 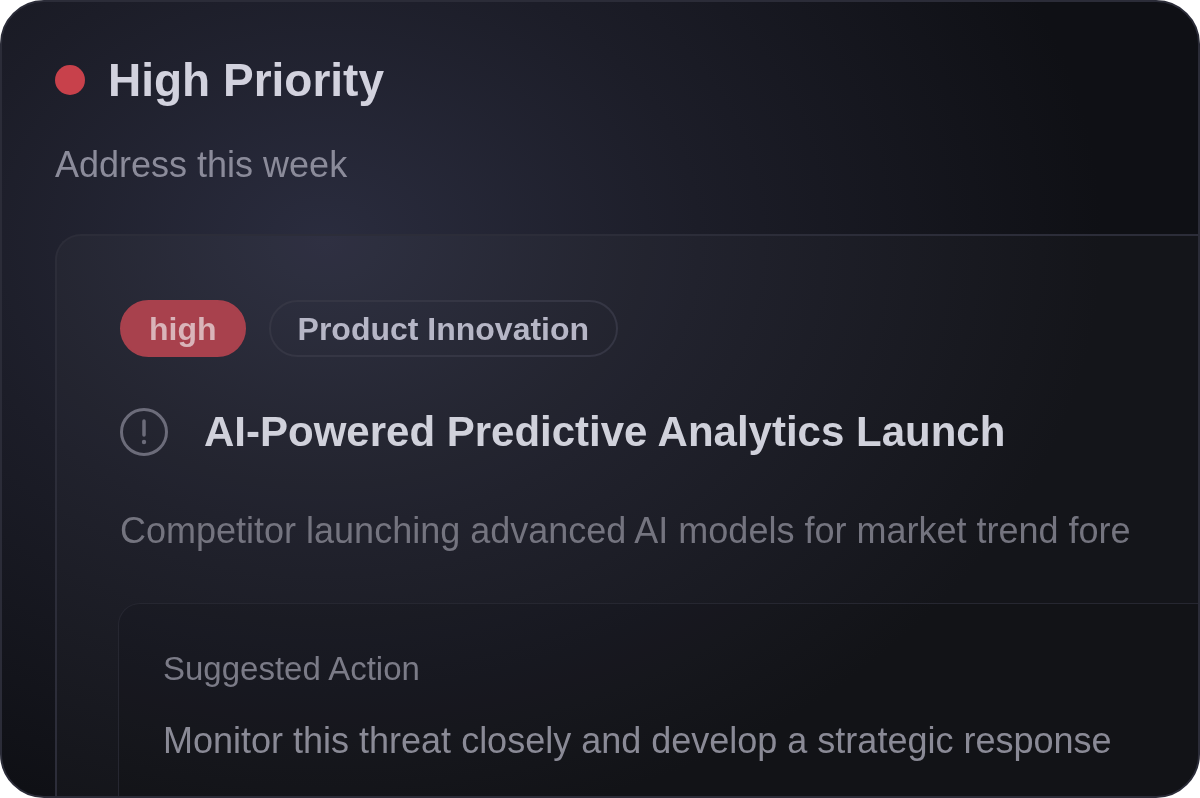 What do you see at coordinates (443, 328) in the screenshot?
I see `category-tag: Product Innovation` at bounding box center [443, 328].